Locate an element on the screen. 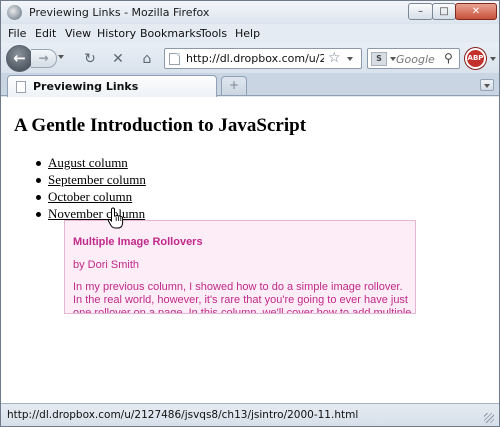 Image resolution: width=500 pixels, height=427 pixels. stop-icon: ✕ is located at coordinates (118, 59).